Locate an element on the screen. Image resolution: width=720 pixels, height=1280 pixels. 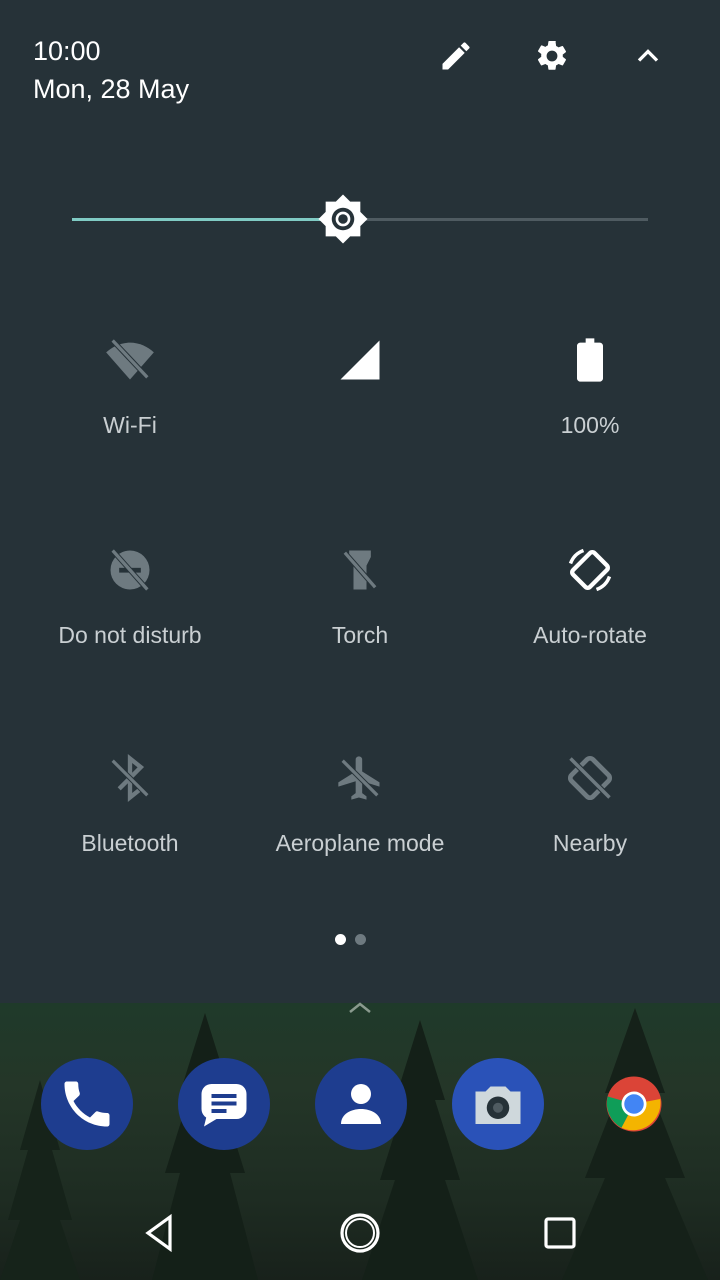
tile-label: 100% is located at coordinates (590, 425).